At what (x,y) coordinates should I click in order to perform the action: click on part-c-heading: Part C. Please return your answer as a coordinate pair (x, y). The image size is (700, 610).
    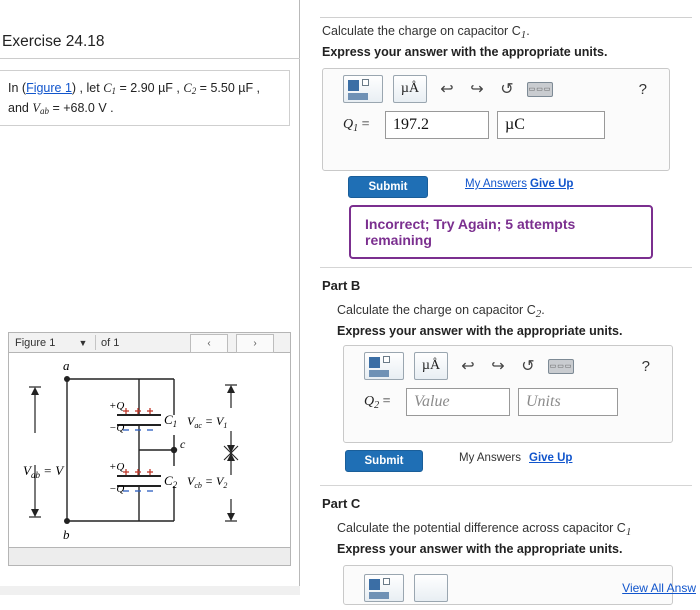
    Looking at the image, I should click on (341, 503).